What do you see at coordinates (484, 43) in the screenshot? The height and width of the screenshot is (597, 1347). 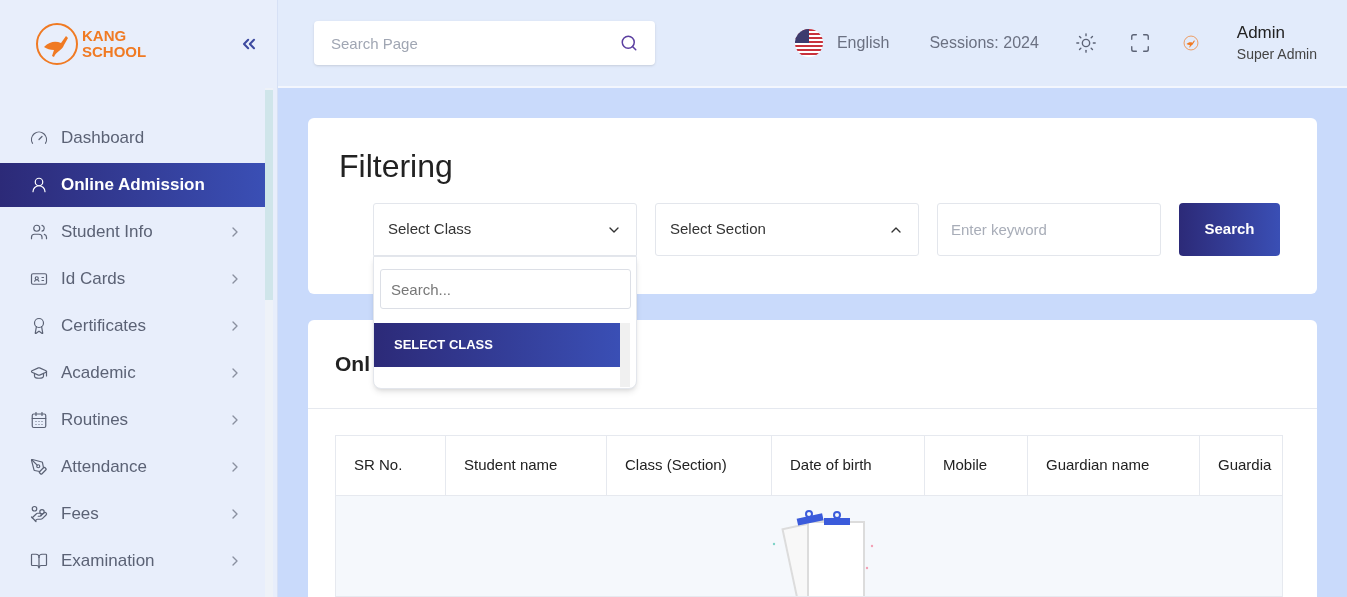 I see `search-field: Search Page` at bounding box center [484, 43].